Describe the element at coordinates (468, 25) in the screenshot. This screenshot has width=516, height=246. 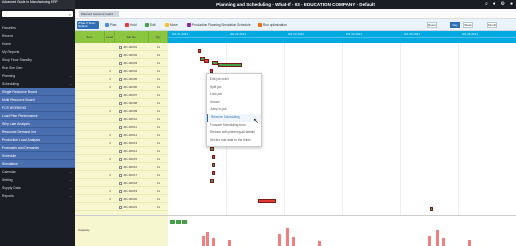
I see `view-button-week: Week` at that location.